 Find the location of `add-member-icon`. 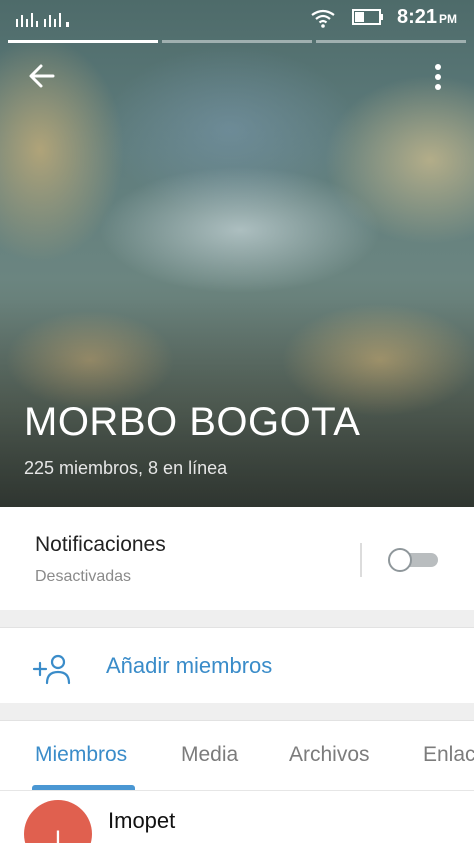

add-member-icon is located at coordinates (51, 669).